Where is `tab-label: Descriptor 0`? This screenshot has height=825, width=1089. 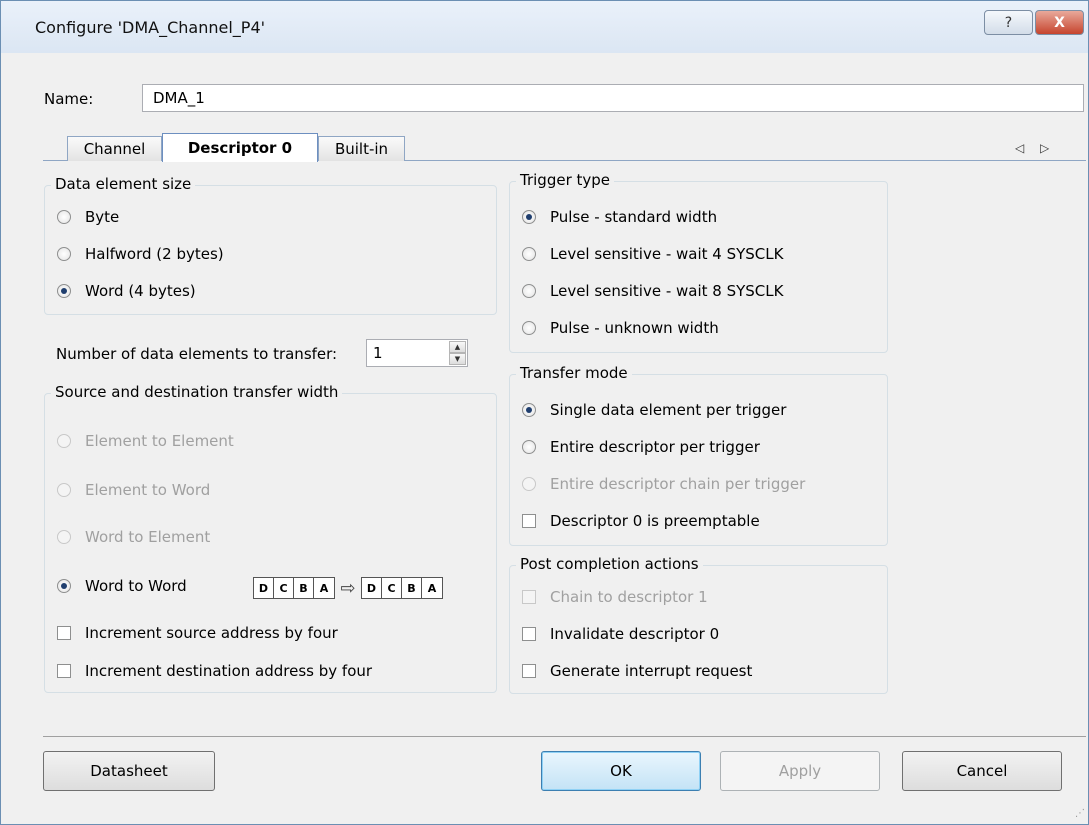 tab-label: Descriptor 0 is located at coordinates (240, 148).